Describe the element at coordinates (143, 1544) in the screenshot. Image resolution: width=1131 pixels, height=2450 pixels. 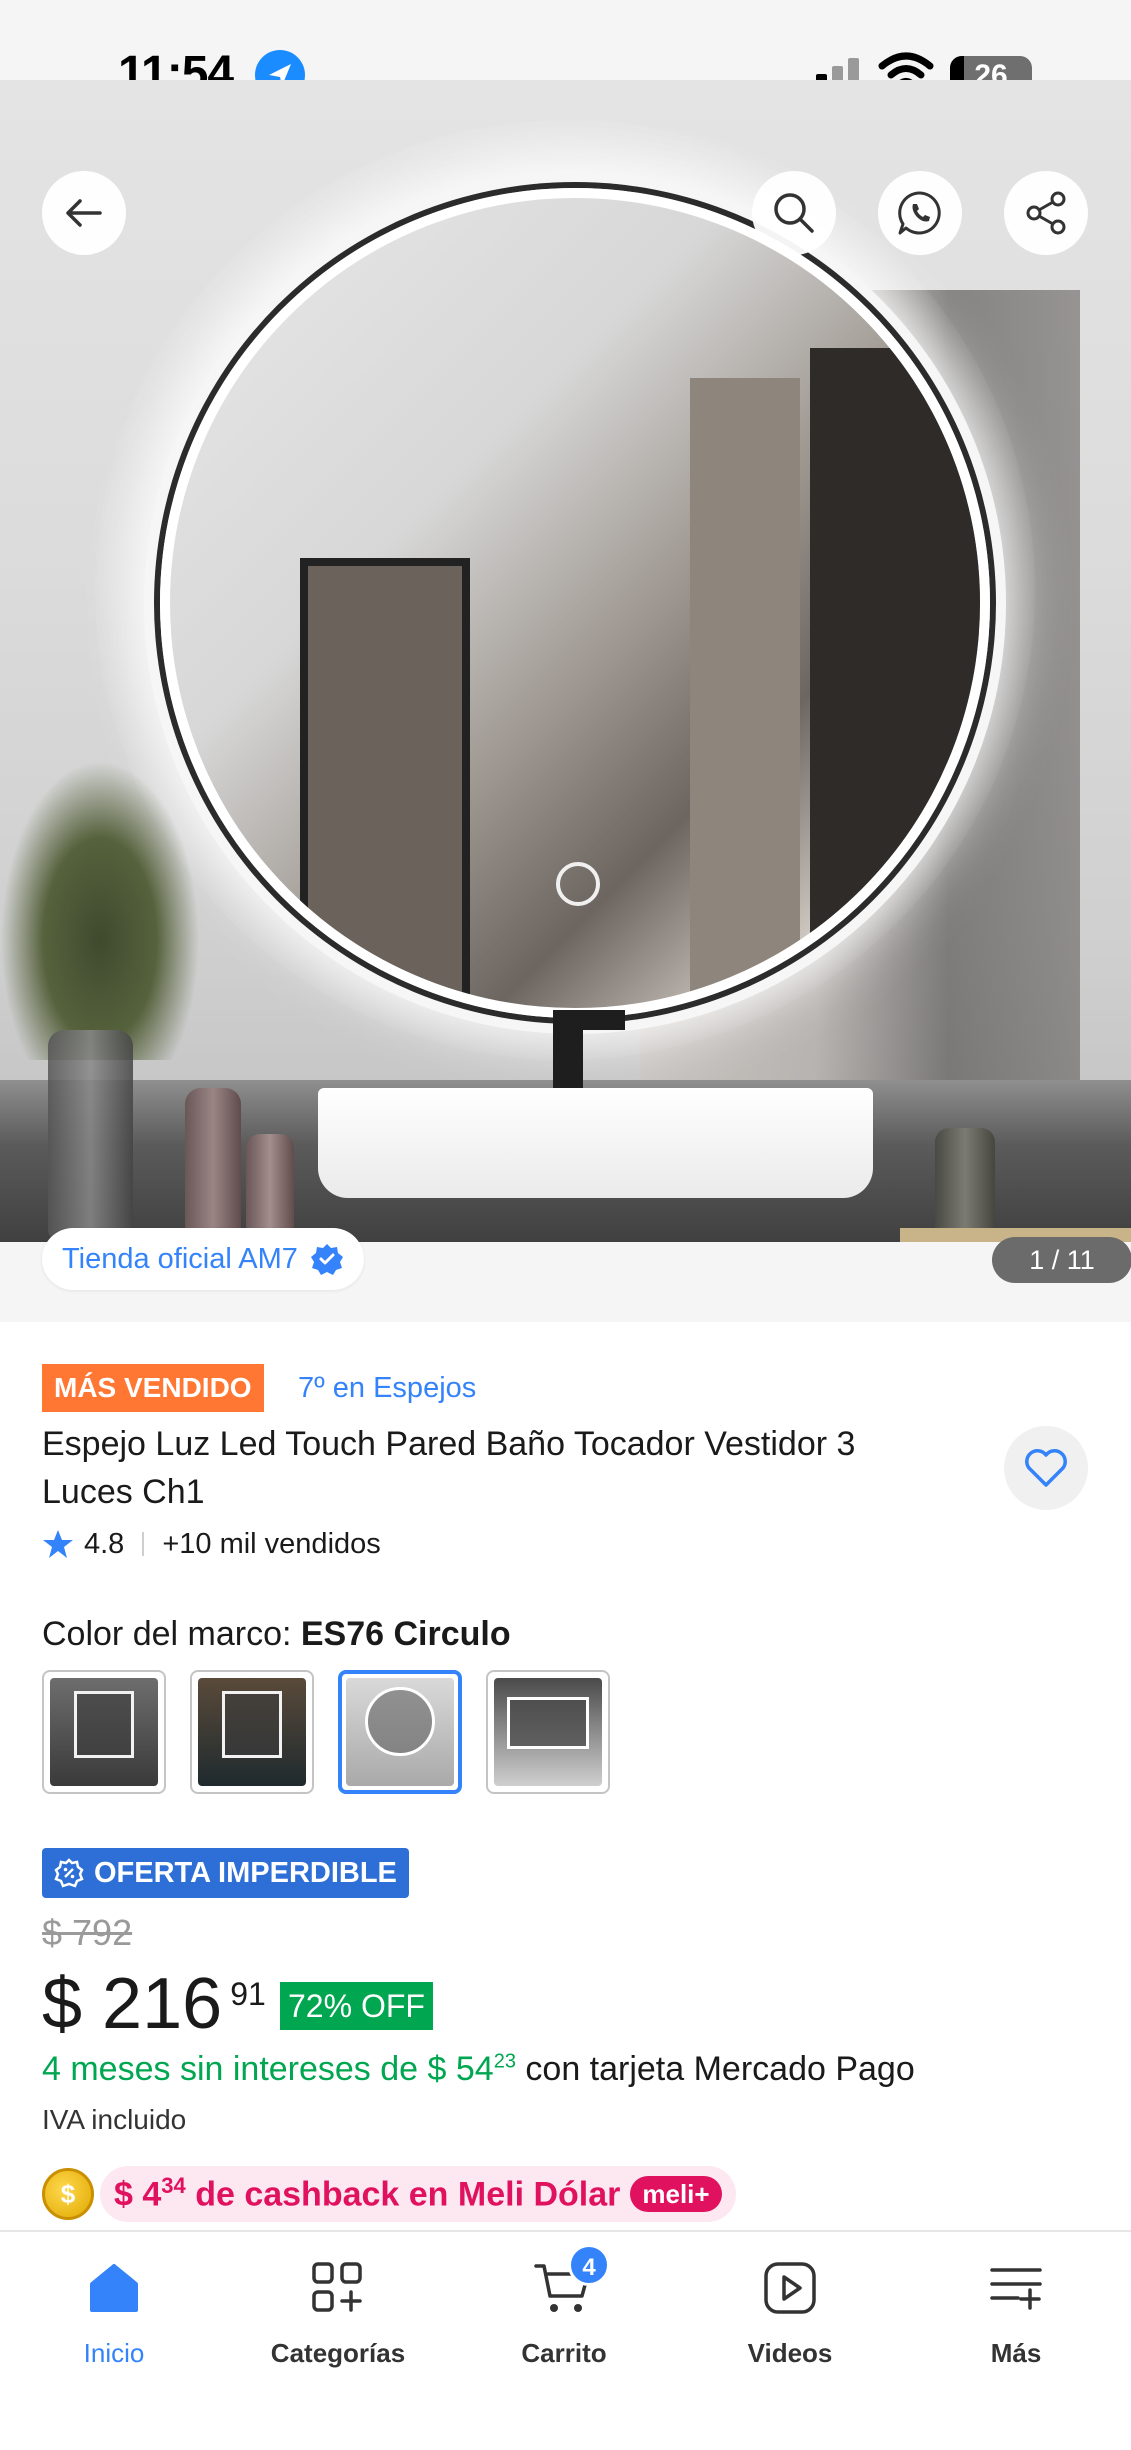
I see `rating-divider` at that location.